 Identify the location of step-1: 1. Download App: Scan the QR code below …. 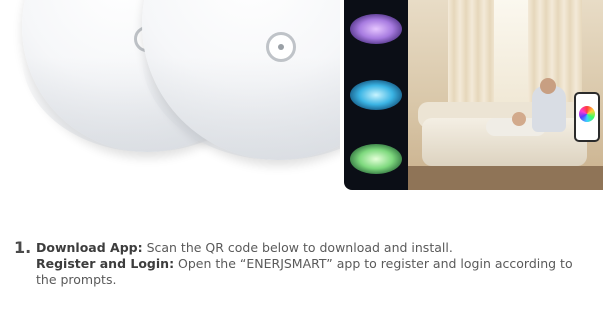
(304, 264).